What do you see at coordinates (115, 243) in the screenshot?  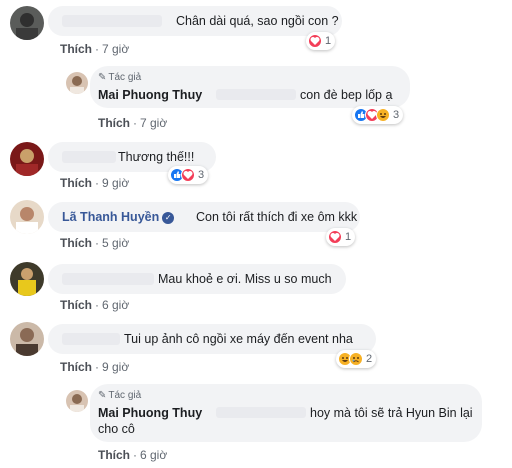 I see `timestamp: 5 giờ` at bounding box center [115, 243].